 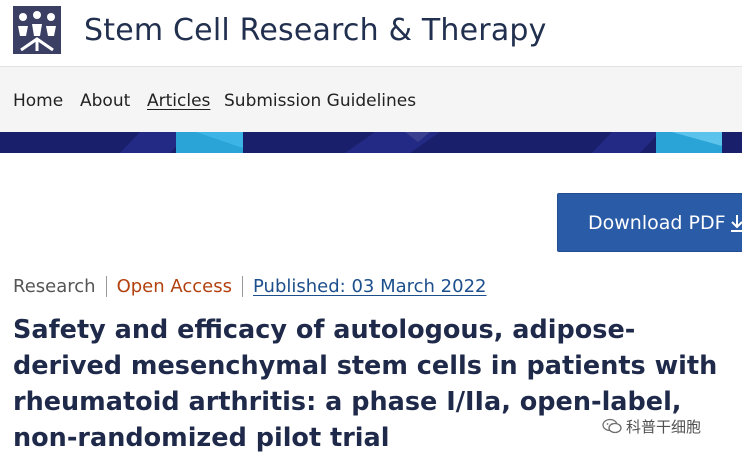 I want to click on download-icon, so click(x=736, y=223).